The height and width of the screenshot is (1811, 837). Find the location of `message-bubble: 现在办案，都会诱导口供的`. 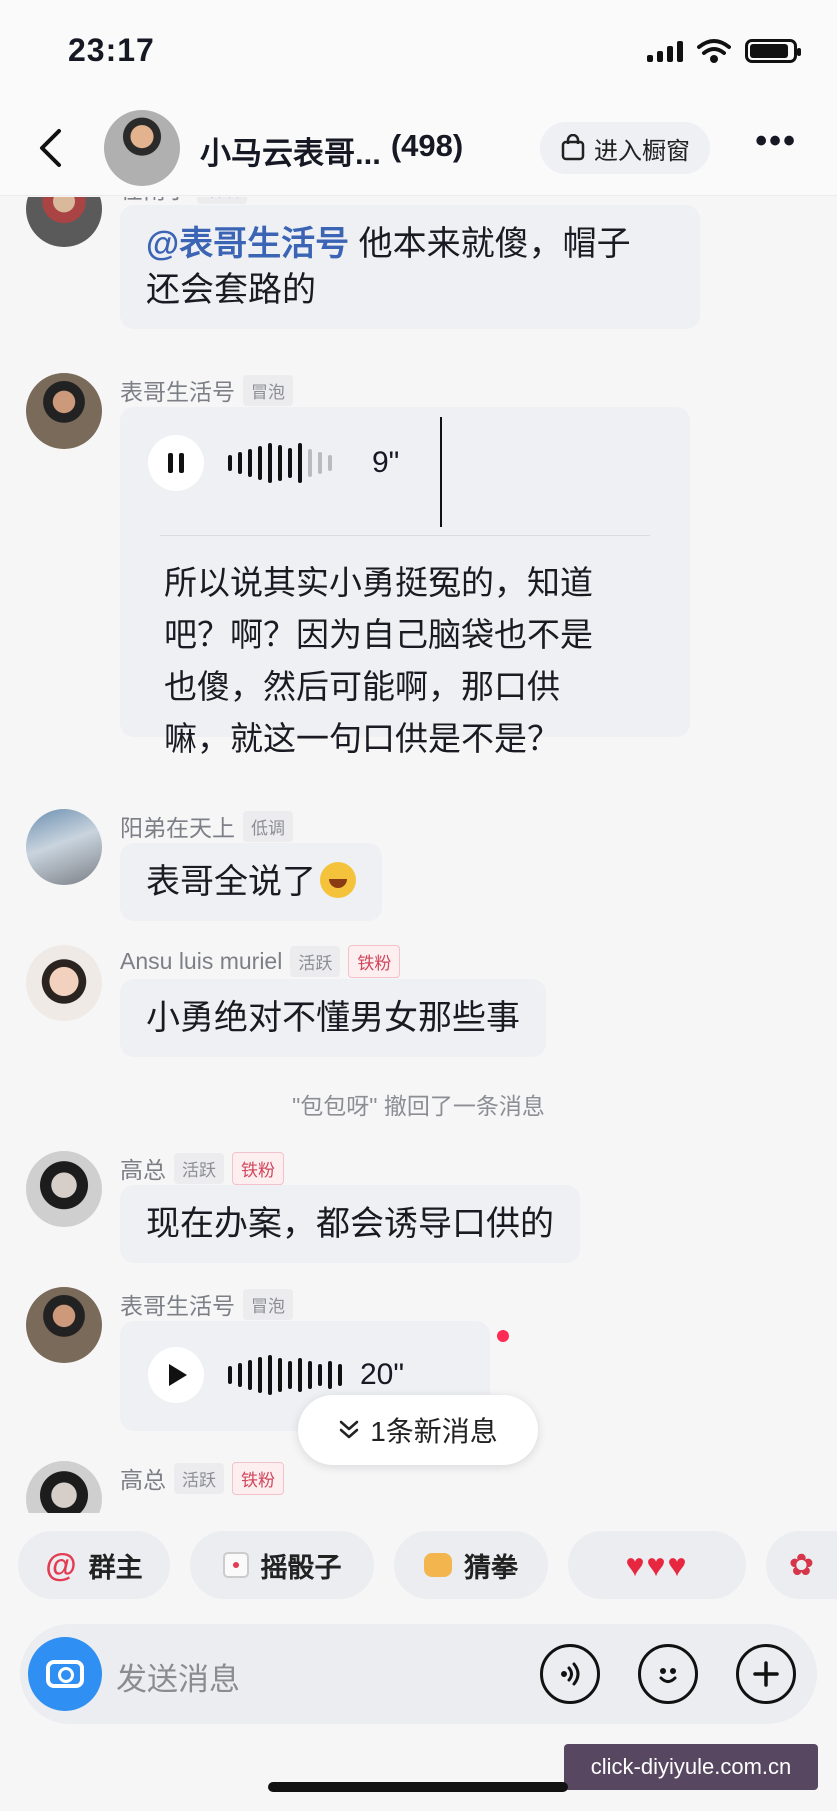

message-bubble: 现在办案，都会诱导口供的 is located at coordinates (350, 1224).